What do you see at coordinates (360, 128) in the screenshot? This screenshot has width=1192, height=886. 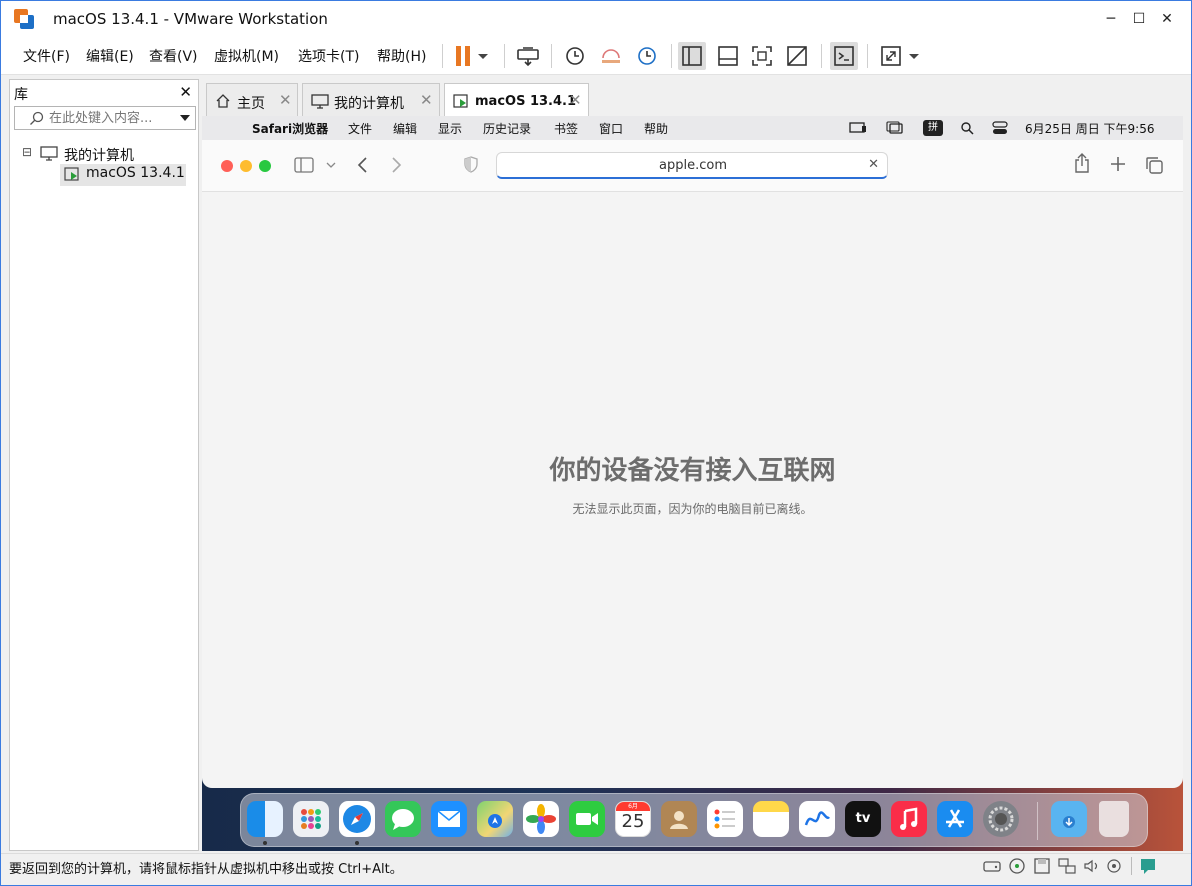 I see `mac-menu-file: 文件` at bounding box center [360, 128].